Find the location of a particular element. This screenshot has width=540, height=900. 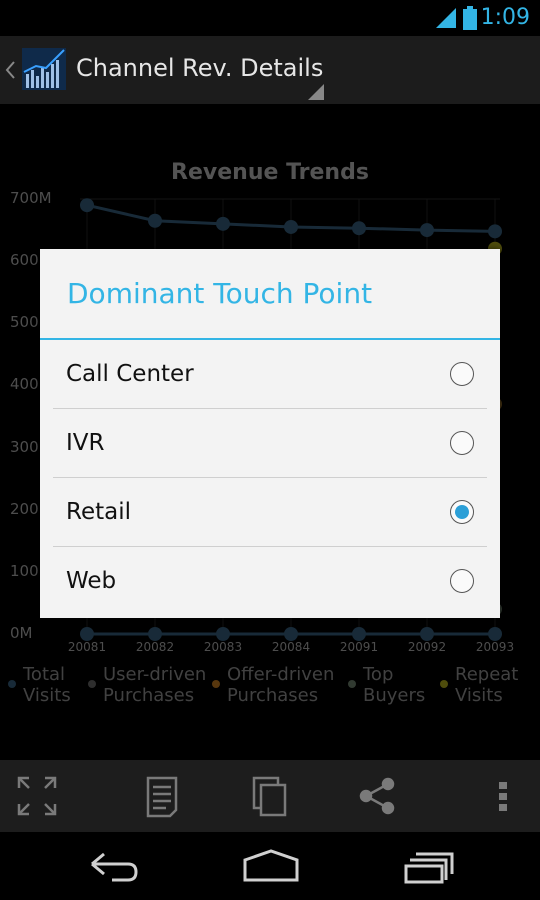

home-button is located at coordinates (271, 866).